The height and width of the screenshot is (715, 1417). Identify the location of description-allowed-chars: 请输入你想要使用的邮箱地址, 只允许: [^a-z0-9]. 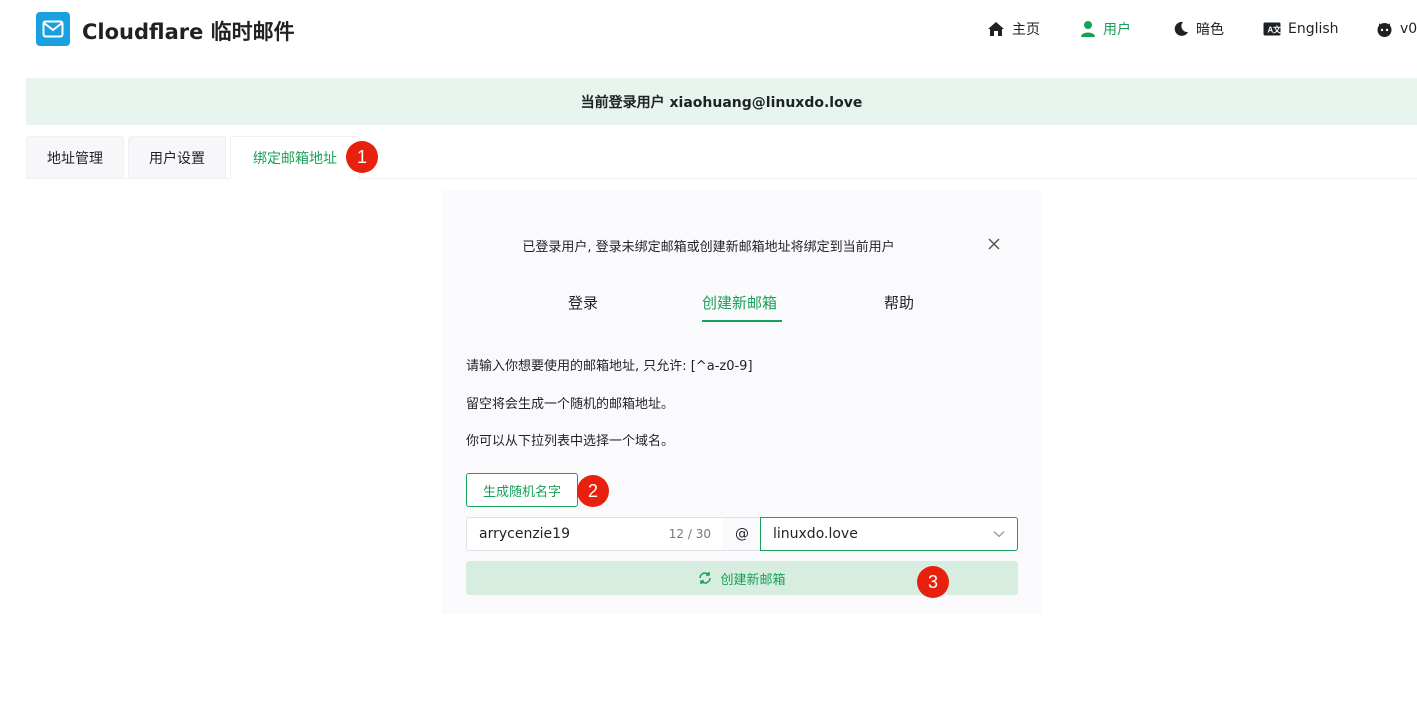
(609, 366).